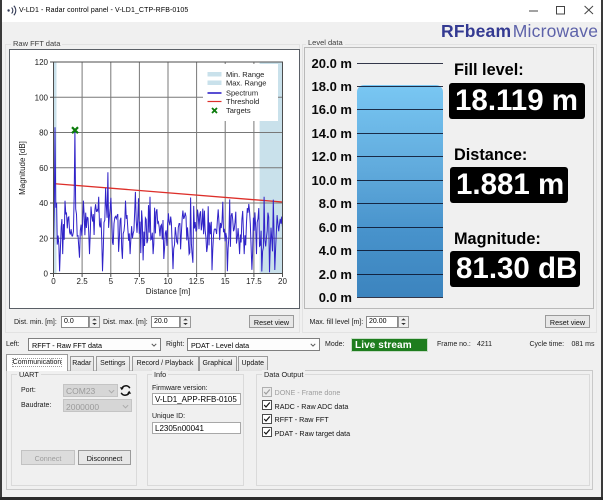 This screenshot has height=500, width=603. What do you see at coordinates (168, 281) in the screenshot?
I see `svg-text: 10` at bounding box center [168, 281].